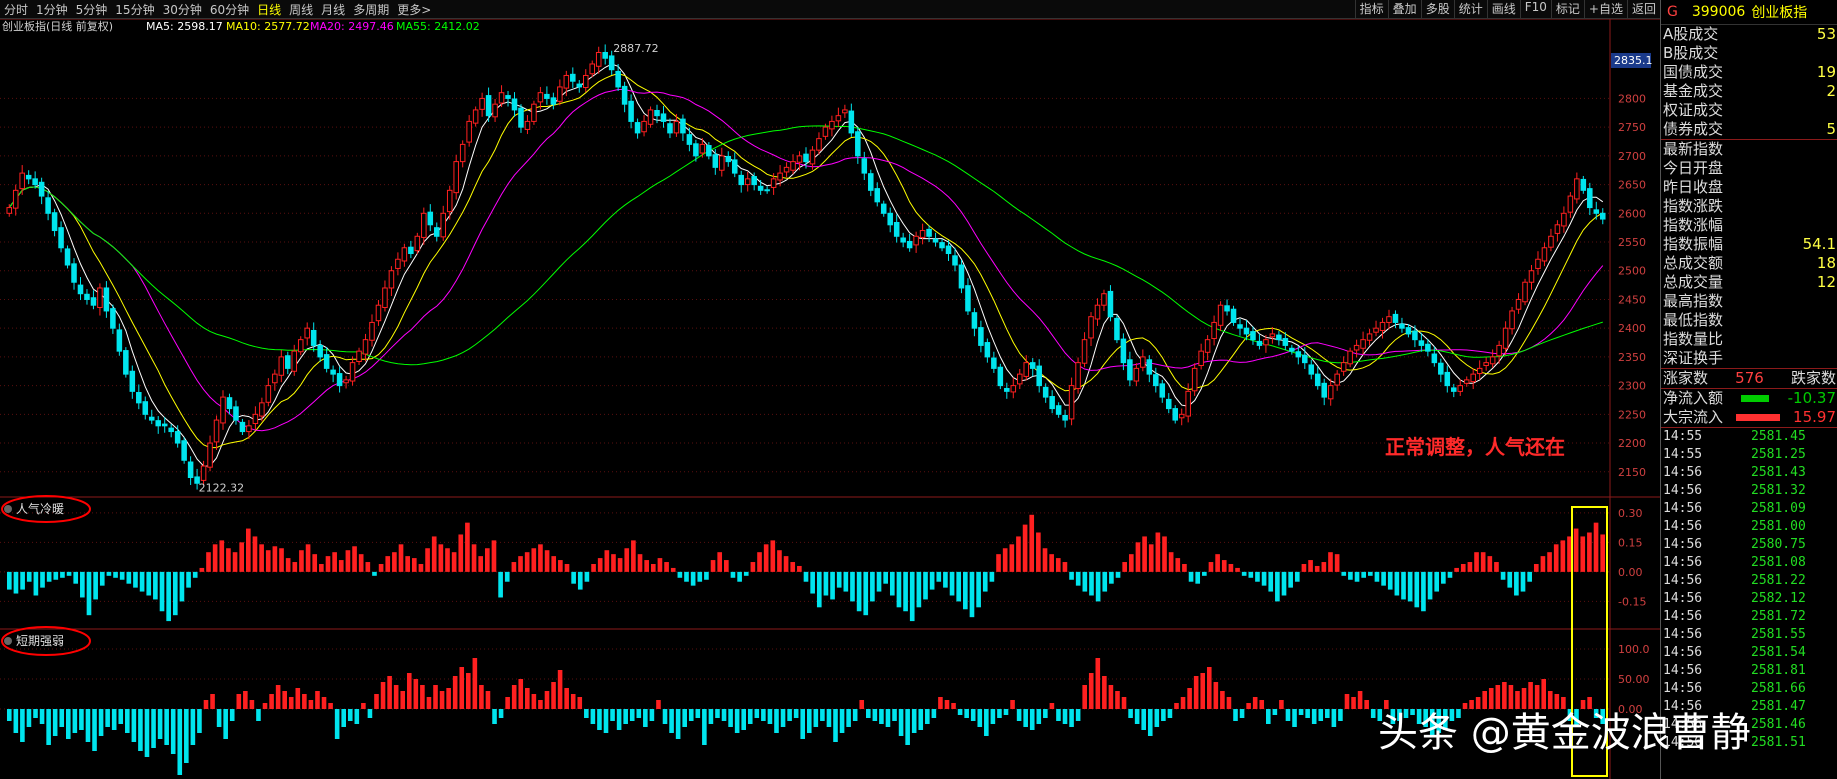 The height and width of the screenshot is (779, 1837). I want to click on tab-period-4: 30分钟, so click(182, 9).